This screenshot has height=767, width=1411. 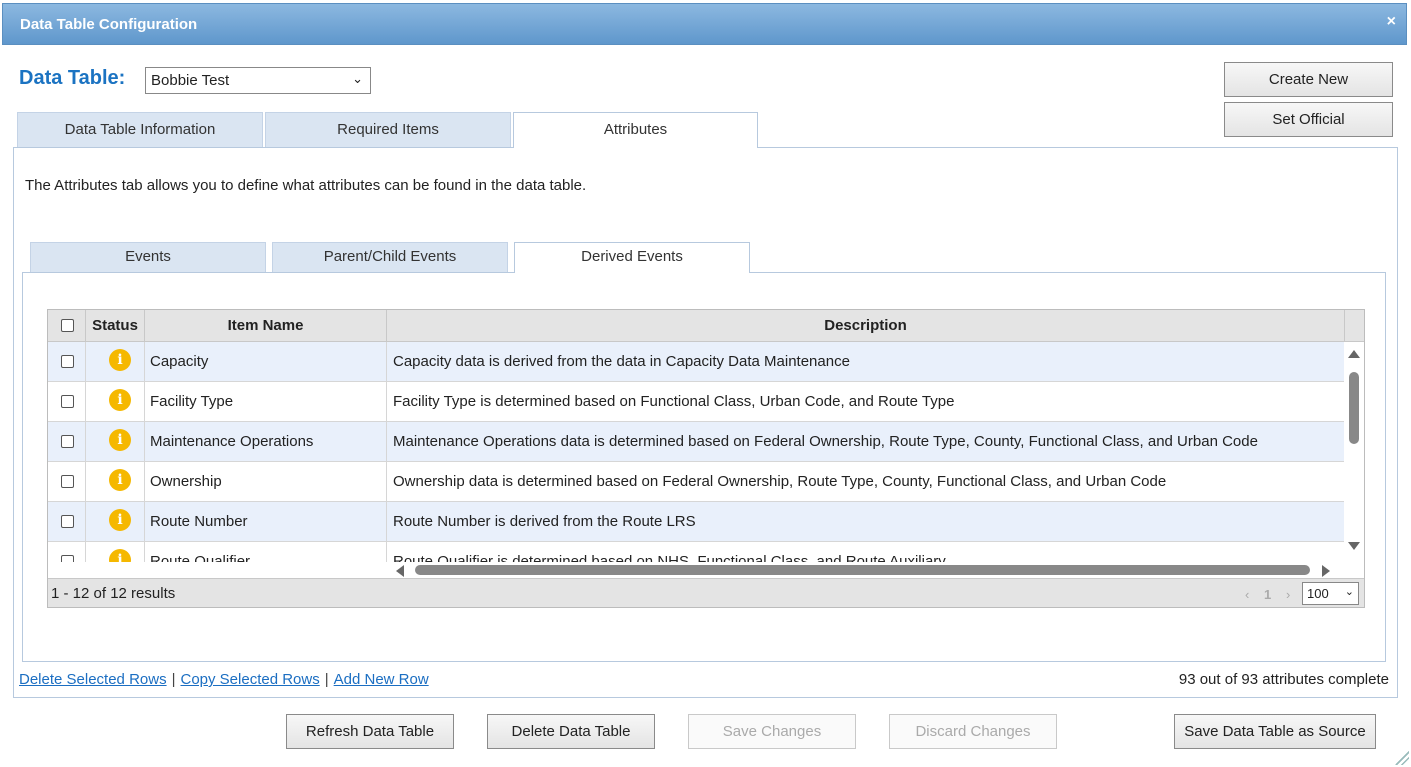 What do you see at coordinates (109, 24) in the screenshot?
I see `window-title: Data Table Configuration` at bounding box center [109, 24].